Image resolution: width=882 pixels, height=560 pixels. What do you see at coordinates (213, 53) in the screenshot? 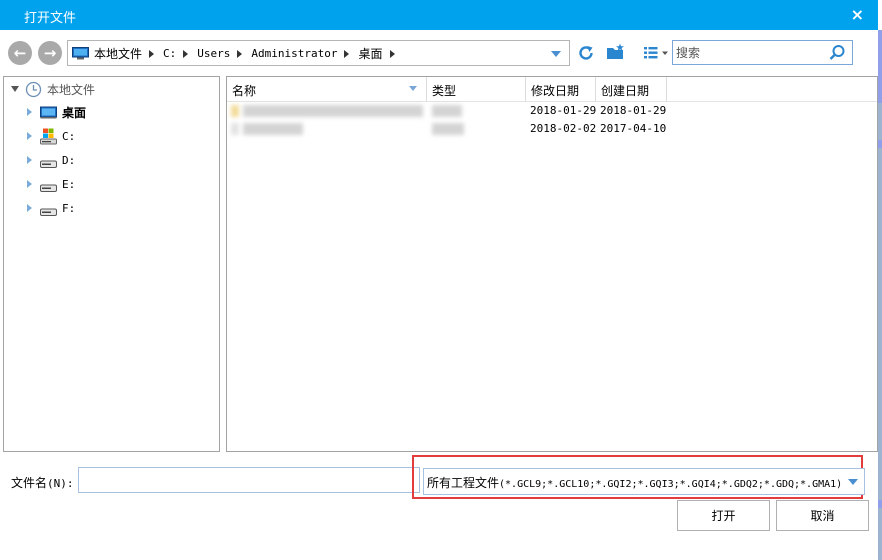
I see `breadcrumb-users: Users` at bounding box center [213, 53].